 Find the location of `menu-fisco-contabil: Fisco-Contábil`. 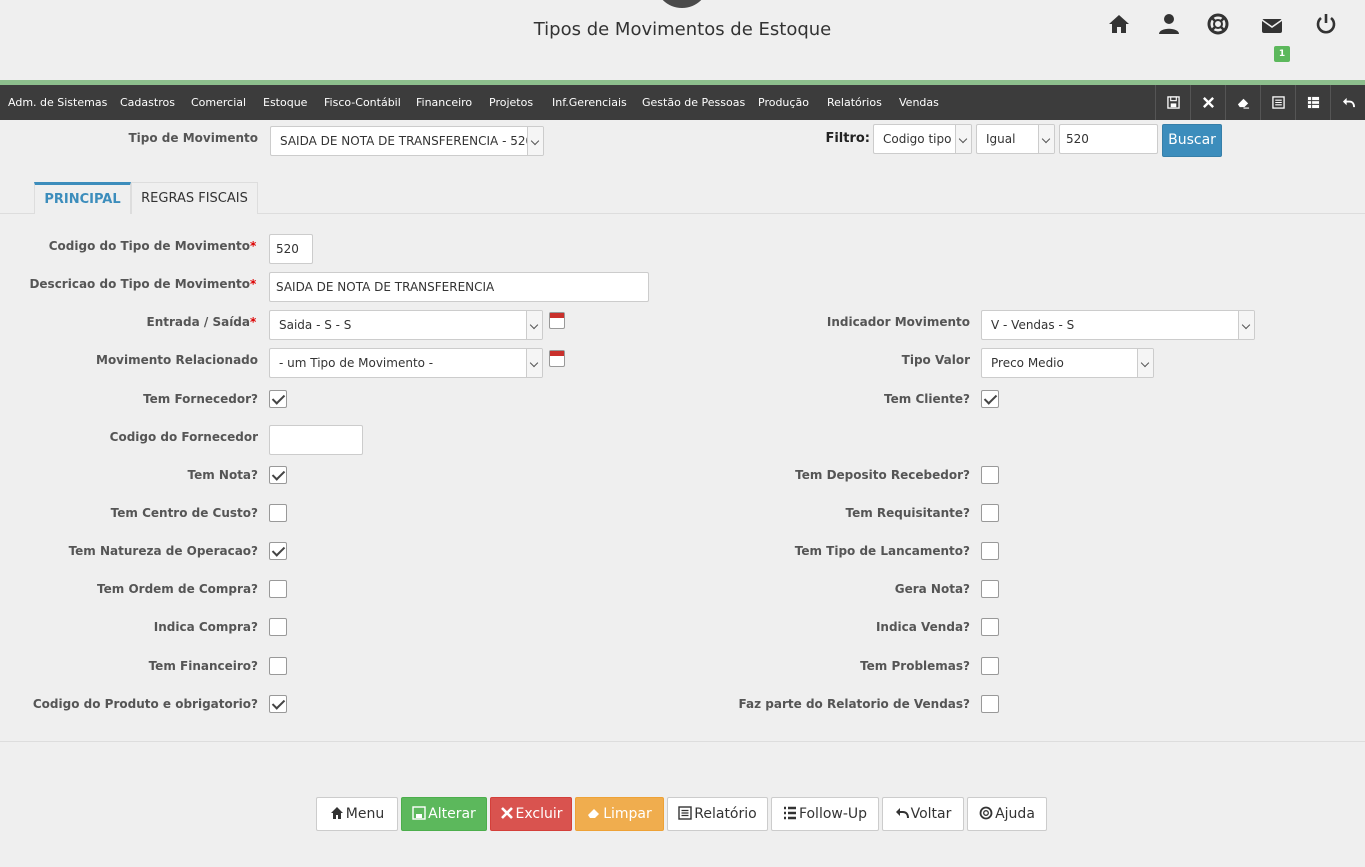

menu-fisco-contabil: Fisco-Contábil is located at coordinates (362, 102).